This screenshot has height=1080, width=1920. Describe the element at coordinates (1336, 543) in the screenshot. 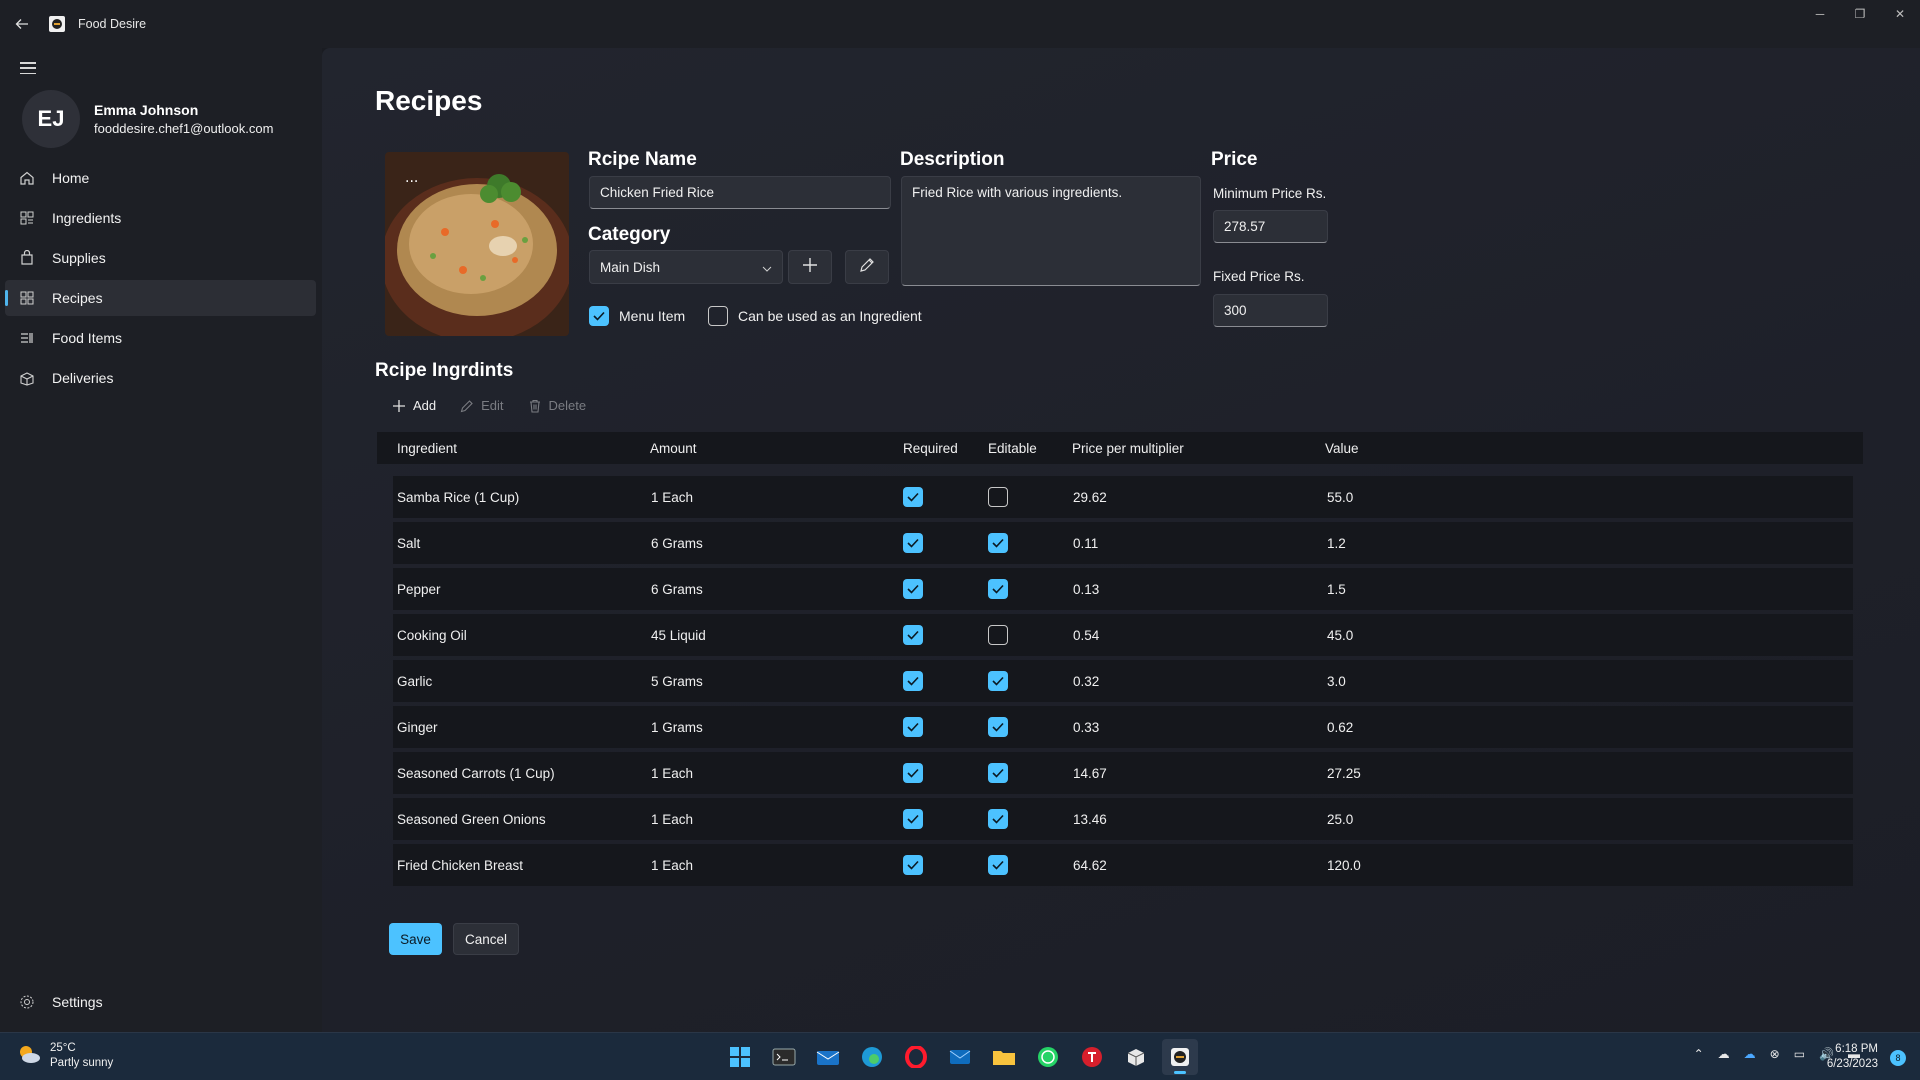

I see `cell-value: 1.2` at that location.